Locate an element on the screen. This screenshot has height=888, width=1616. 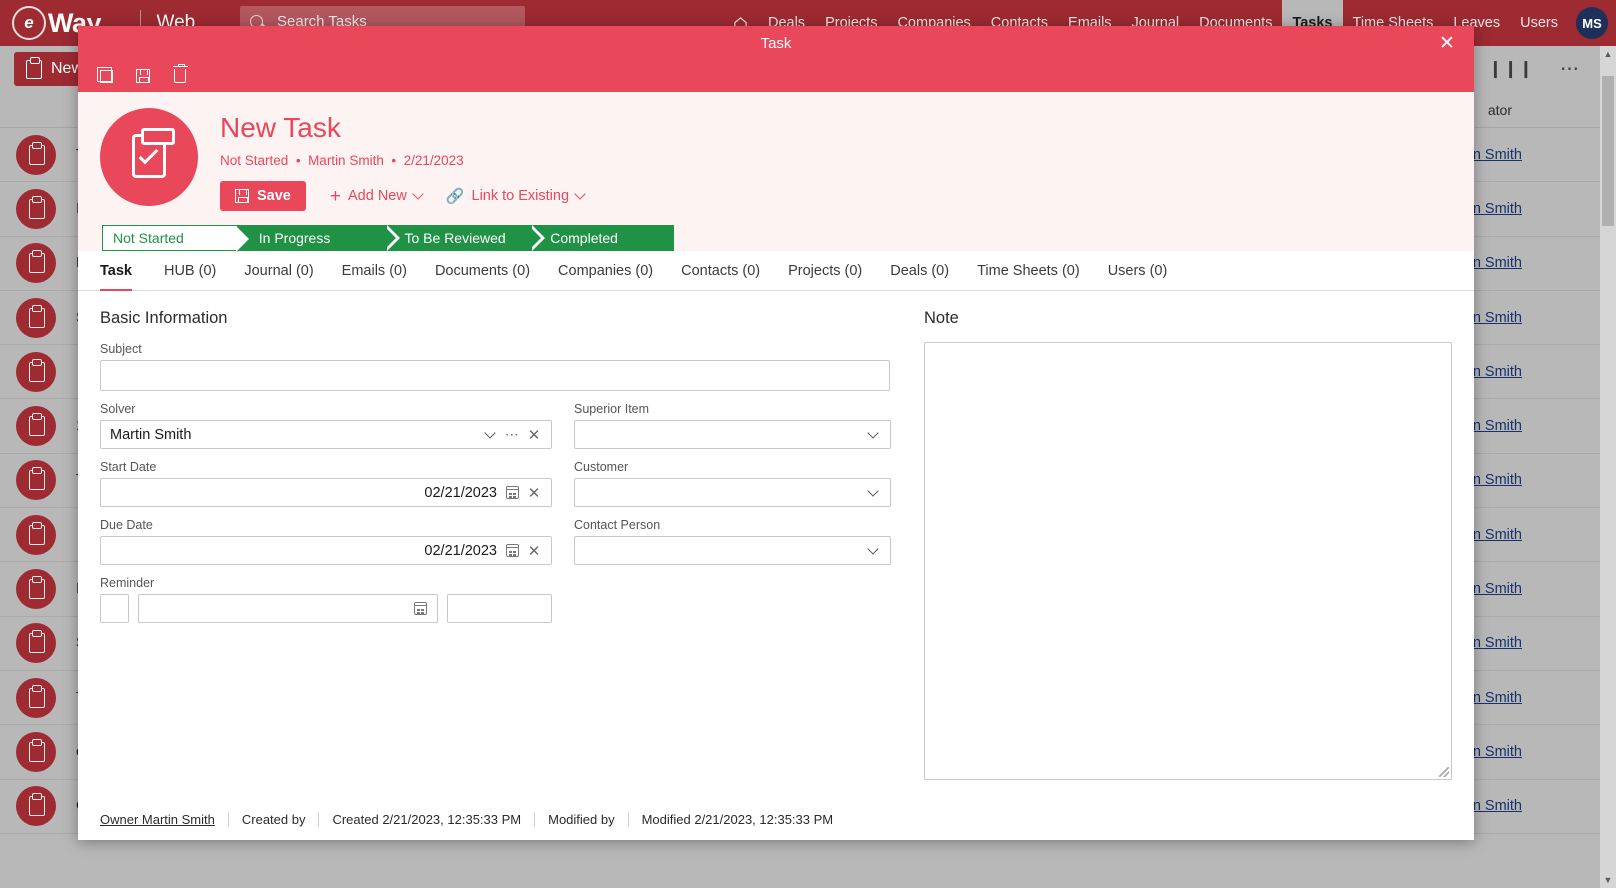
pipeline-step-to-be-reviewed: To Be Reviewed is located at coordinates (463, 238).